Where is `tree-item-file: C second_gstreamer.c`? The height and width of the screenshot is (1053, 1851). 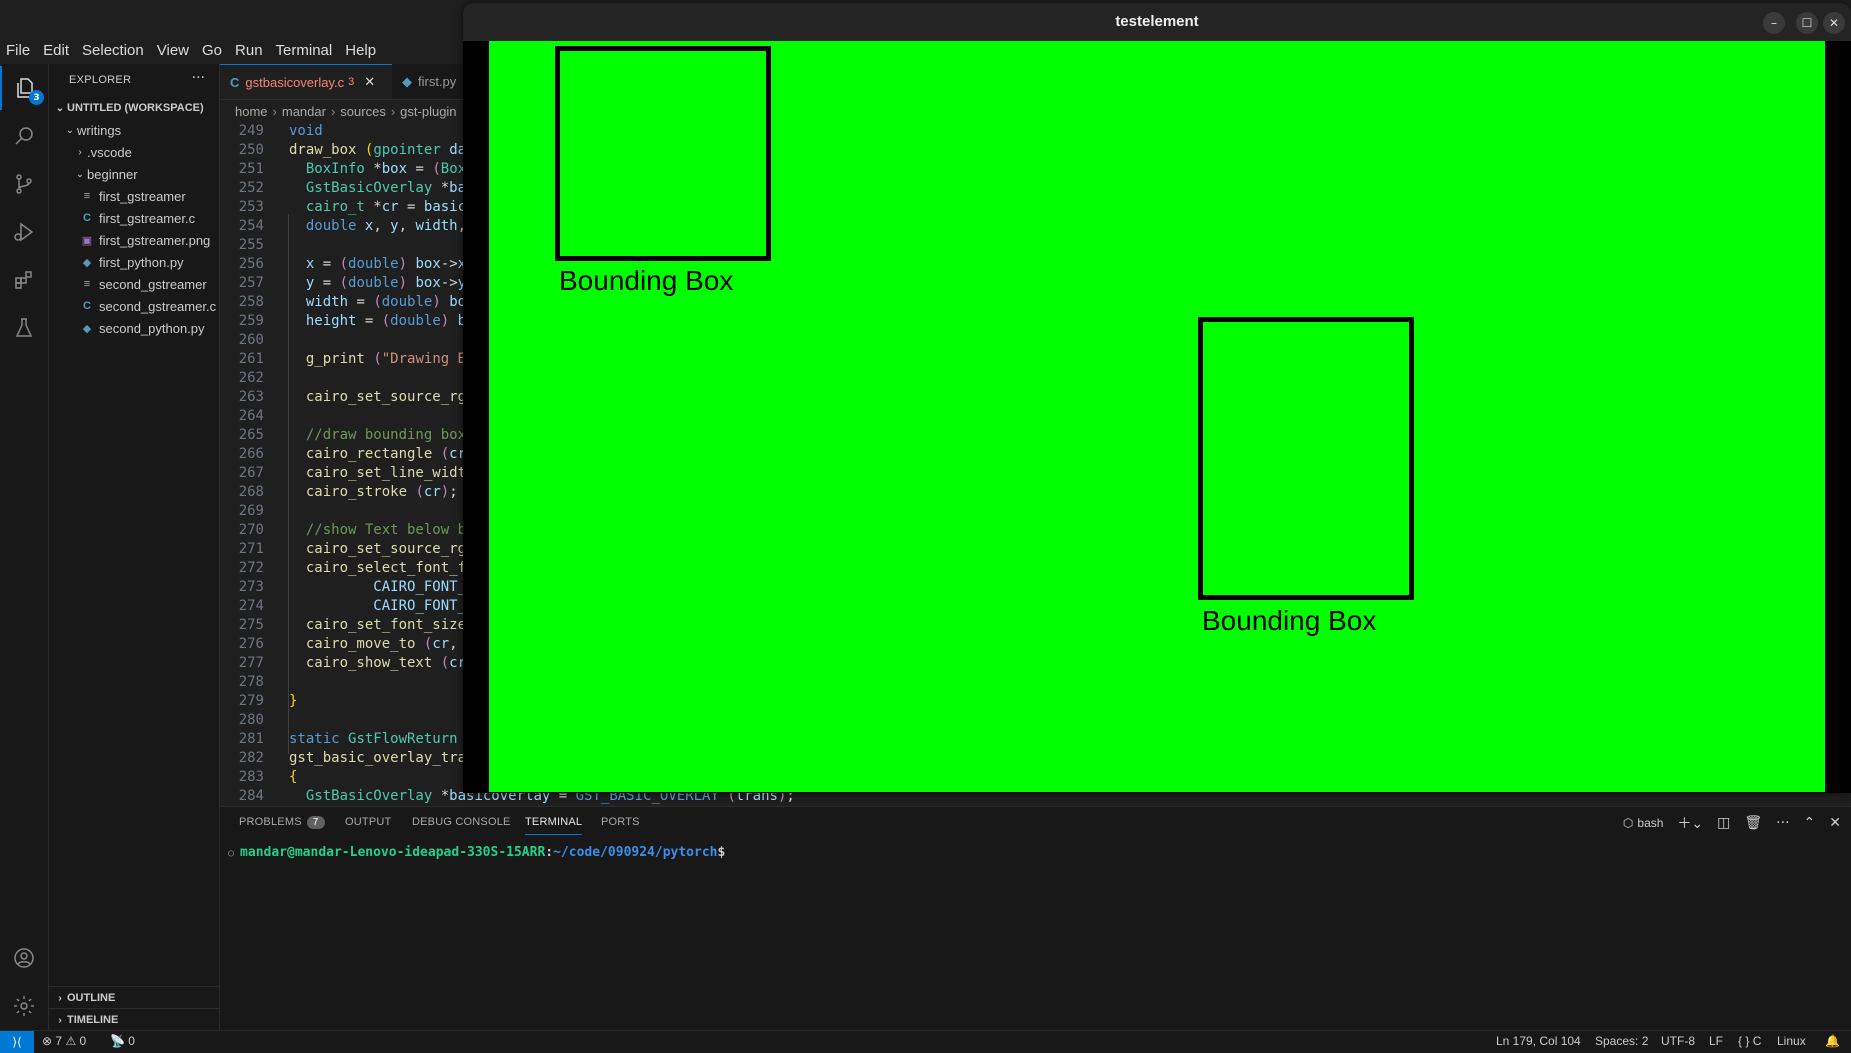 tree-item-file: C second_gstreamer.c is located at coordinates (149, 306).